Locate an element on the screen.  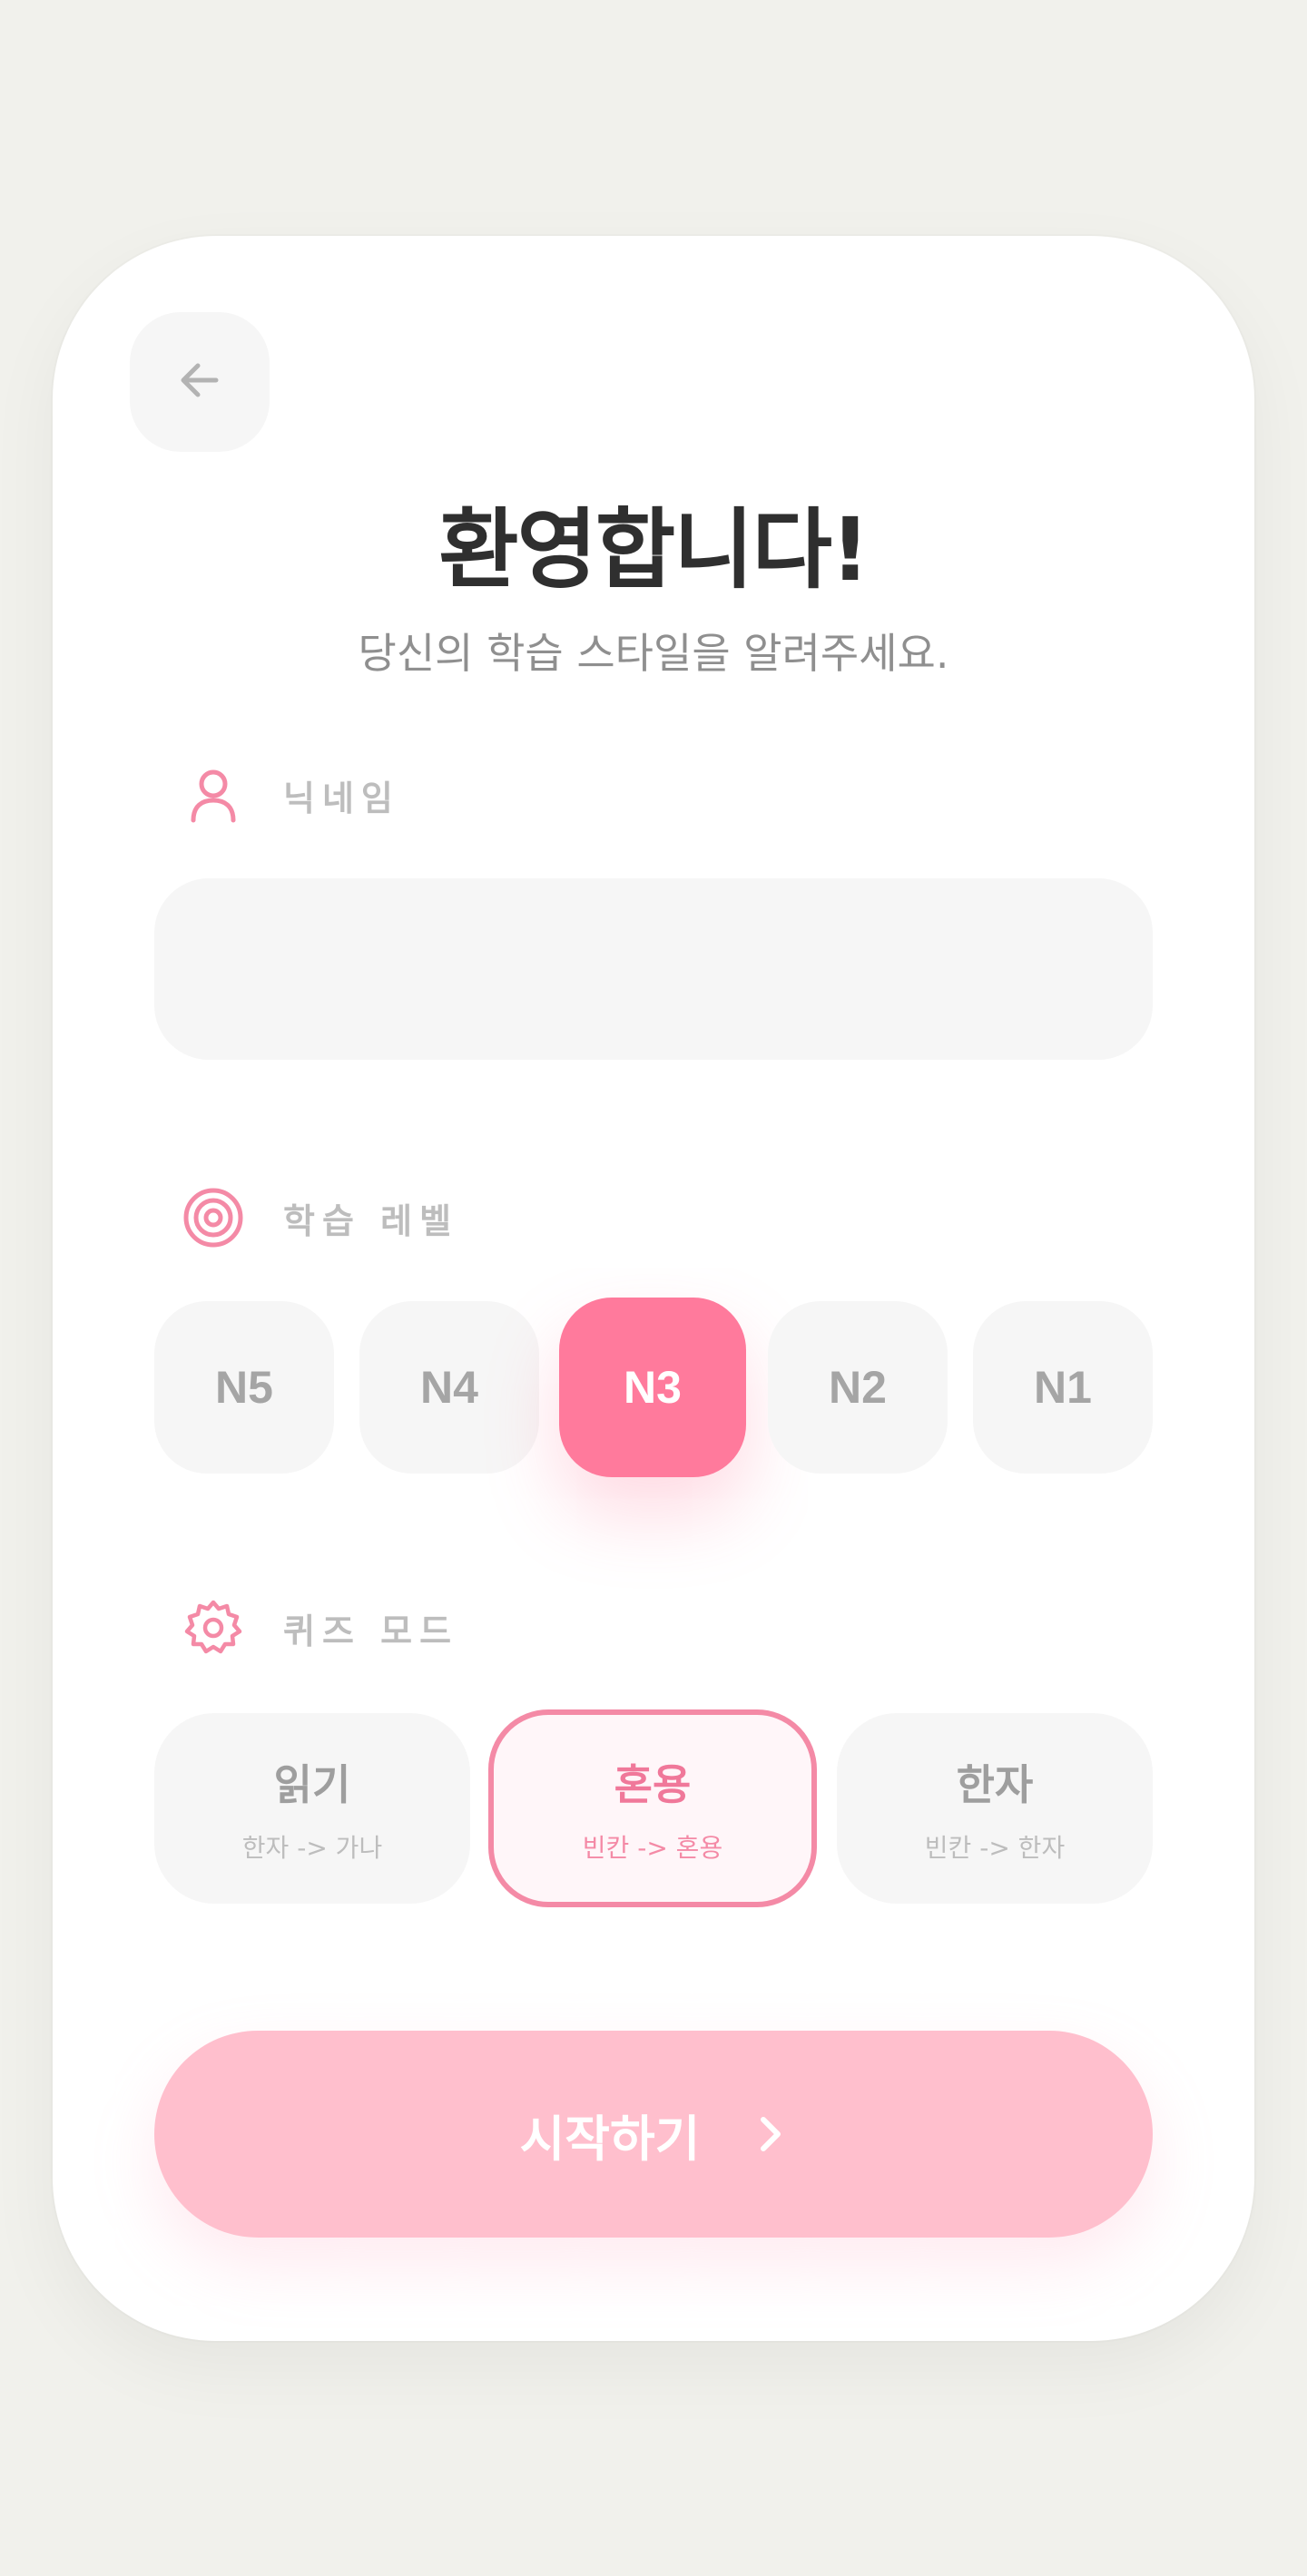
nickname-section-label: 닉네임 is located at coordinates (291, 795).